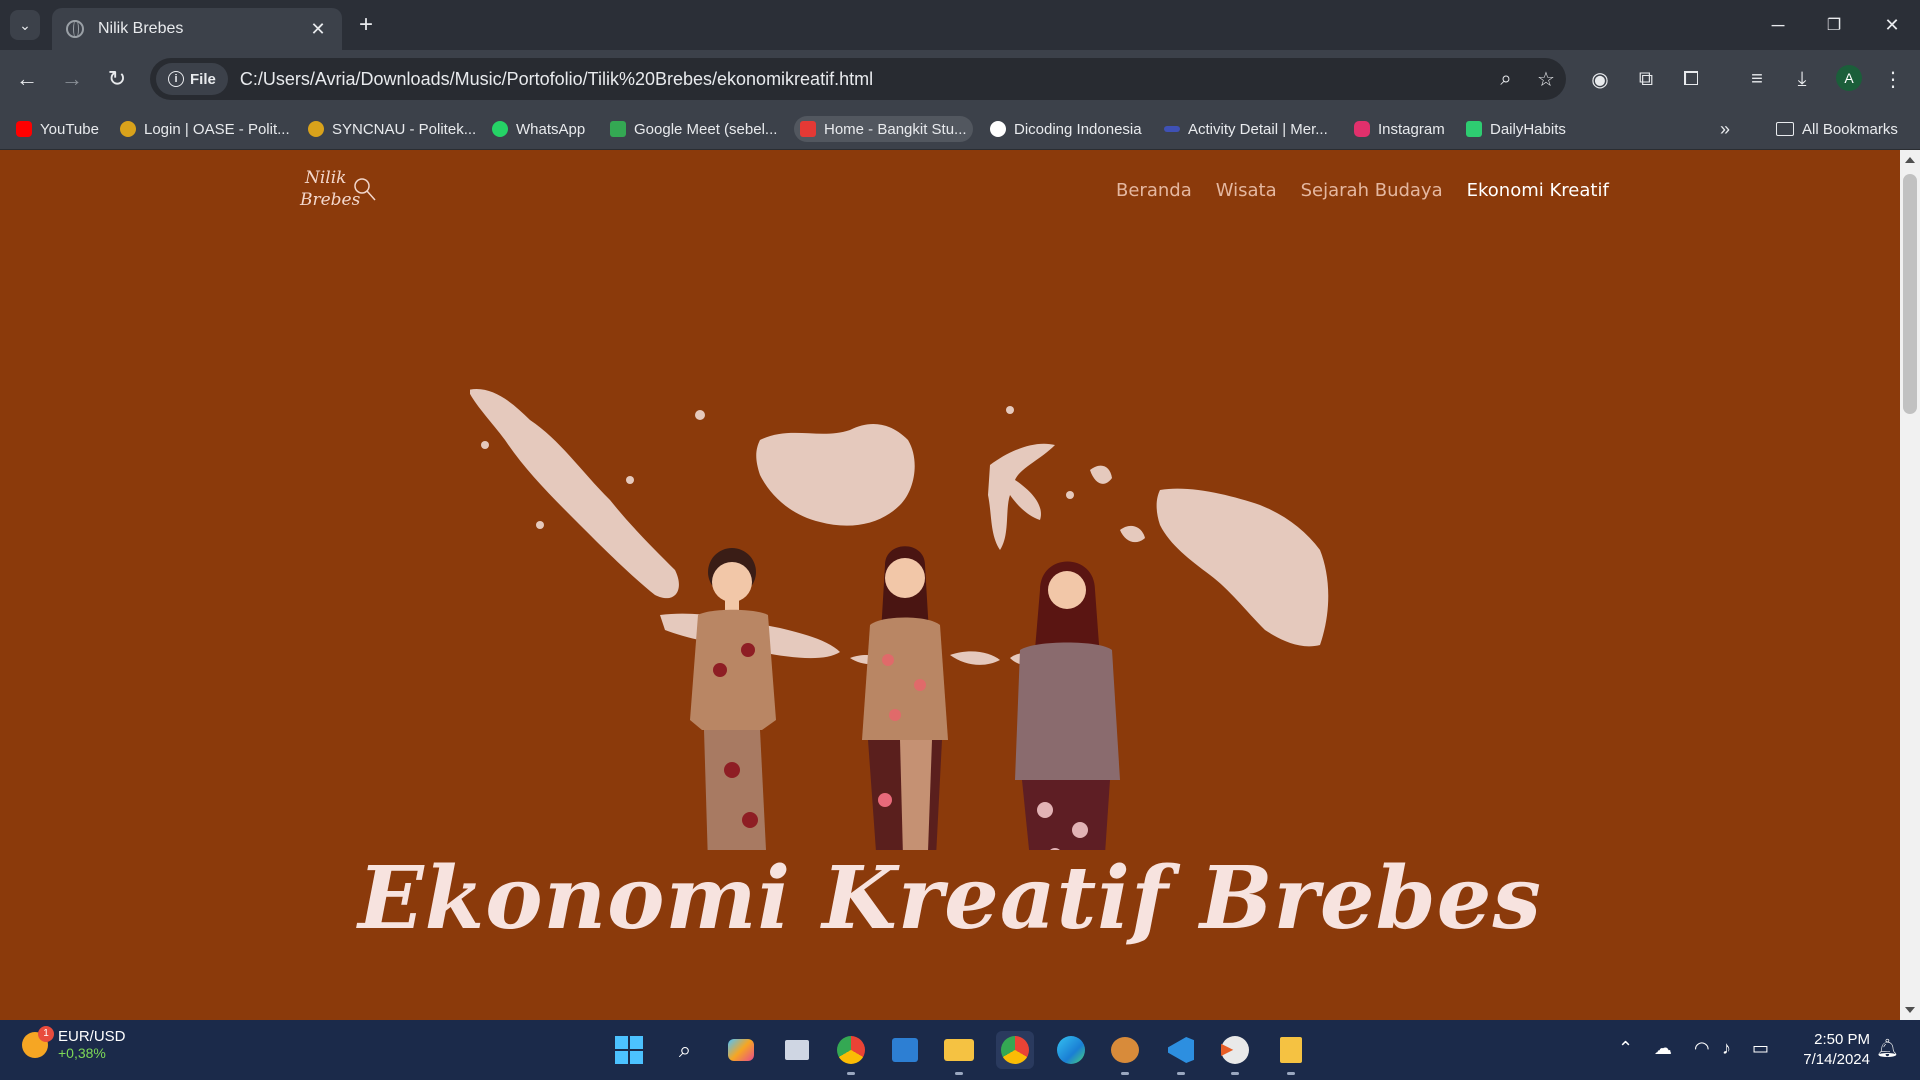  I want to click on tab-strip: ⌄ Nilik Brebes ✕ + ─ ❐ ✕, so click(960, 25).